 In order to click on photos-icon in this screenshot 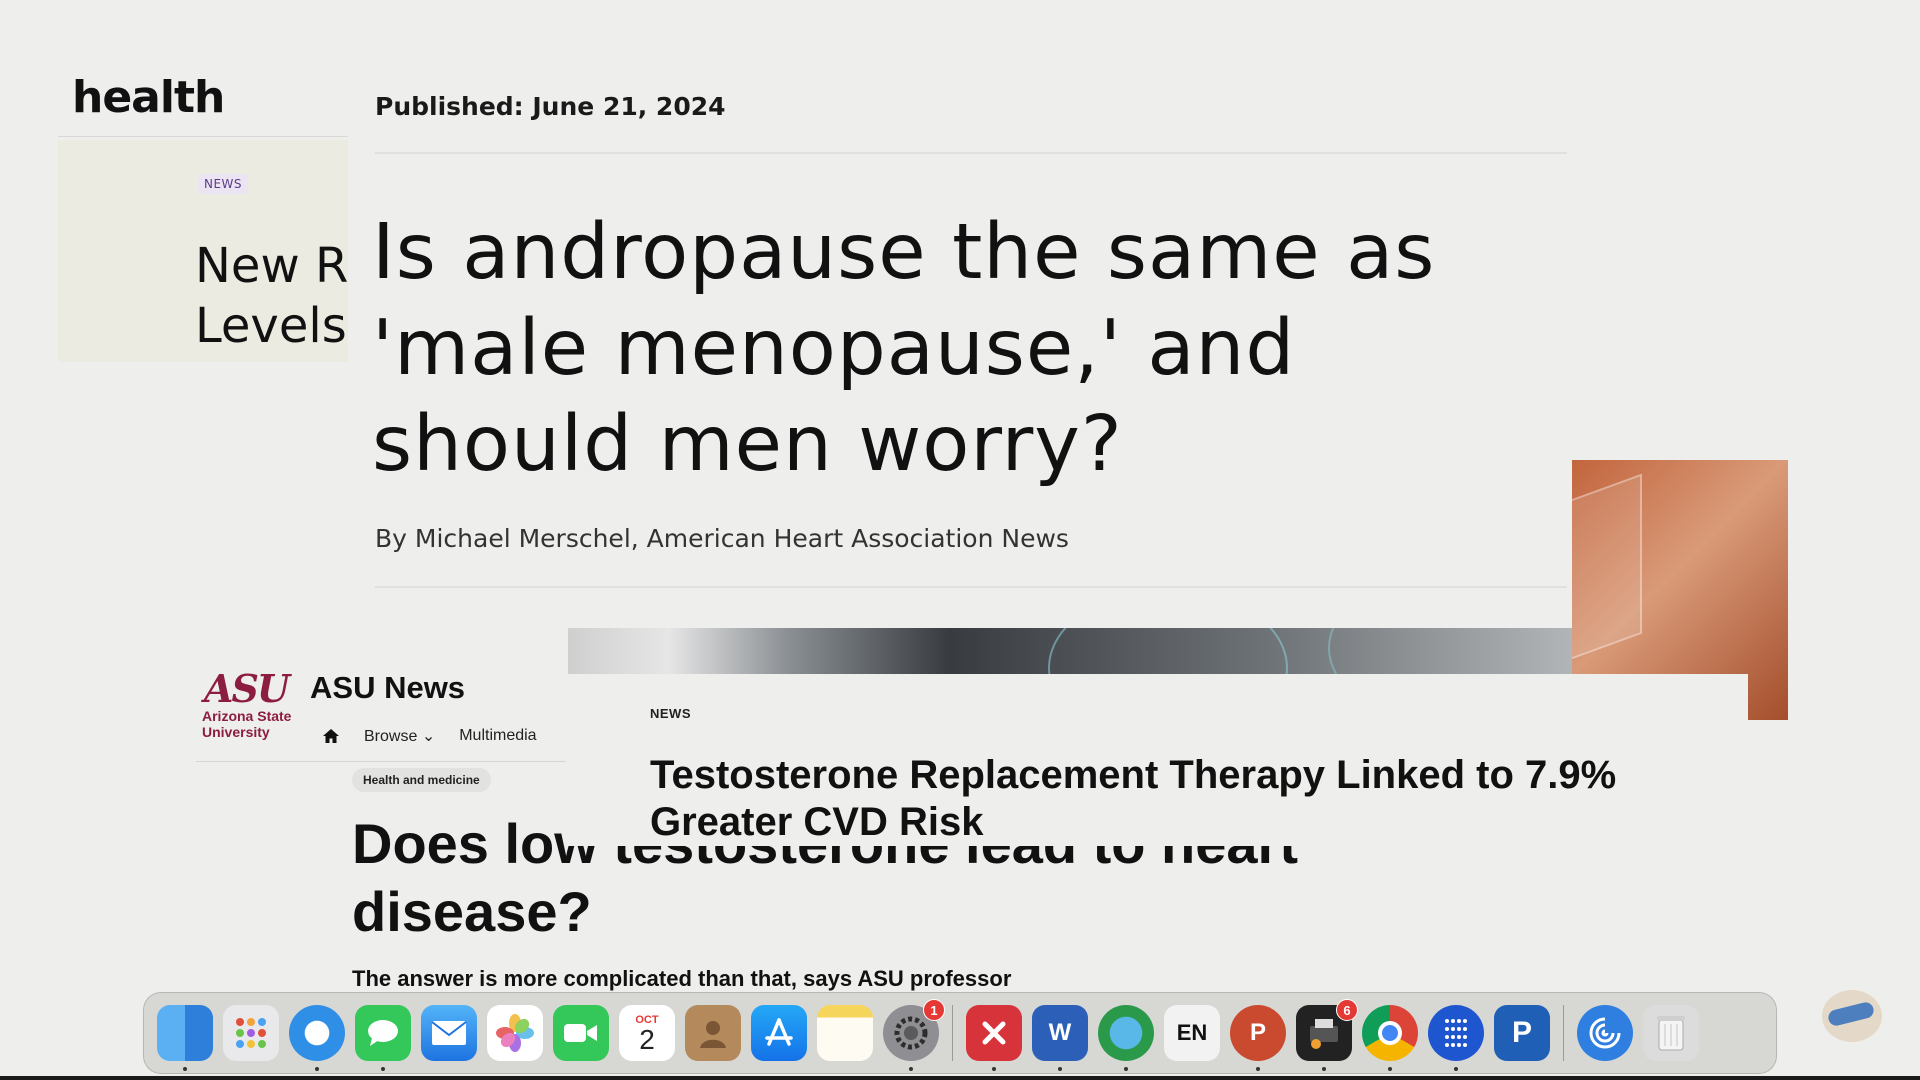, I will do `click(515, 1033)`.